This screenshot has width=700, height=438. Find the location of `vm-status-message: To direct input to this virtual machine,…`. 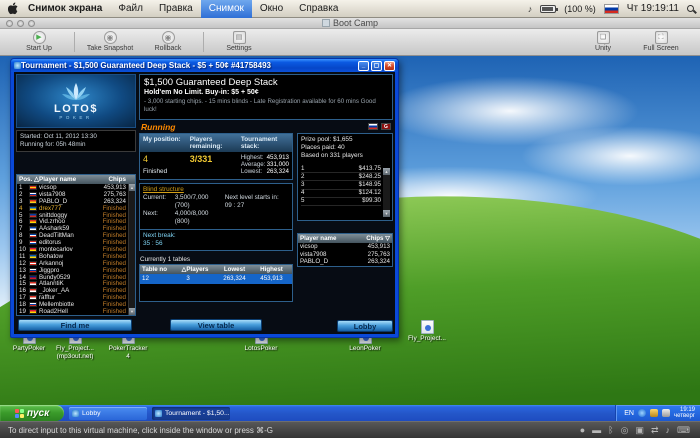

vm-status-message: To direct input to this virtual machine,… is located at coordinates (140, 430).